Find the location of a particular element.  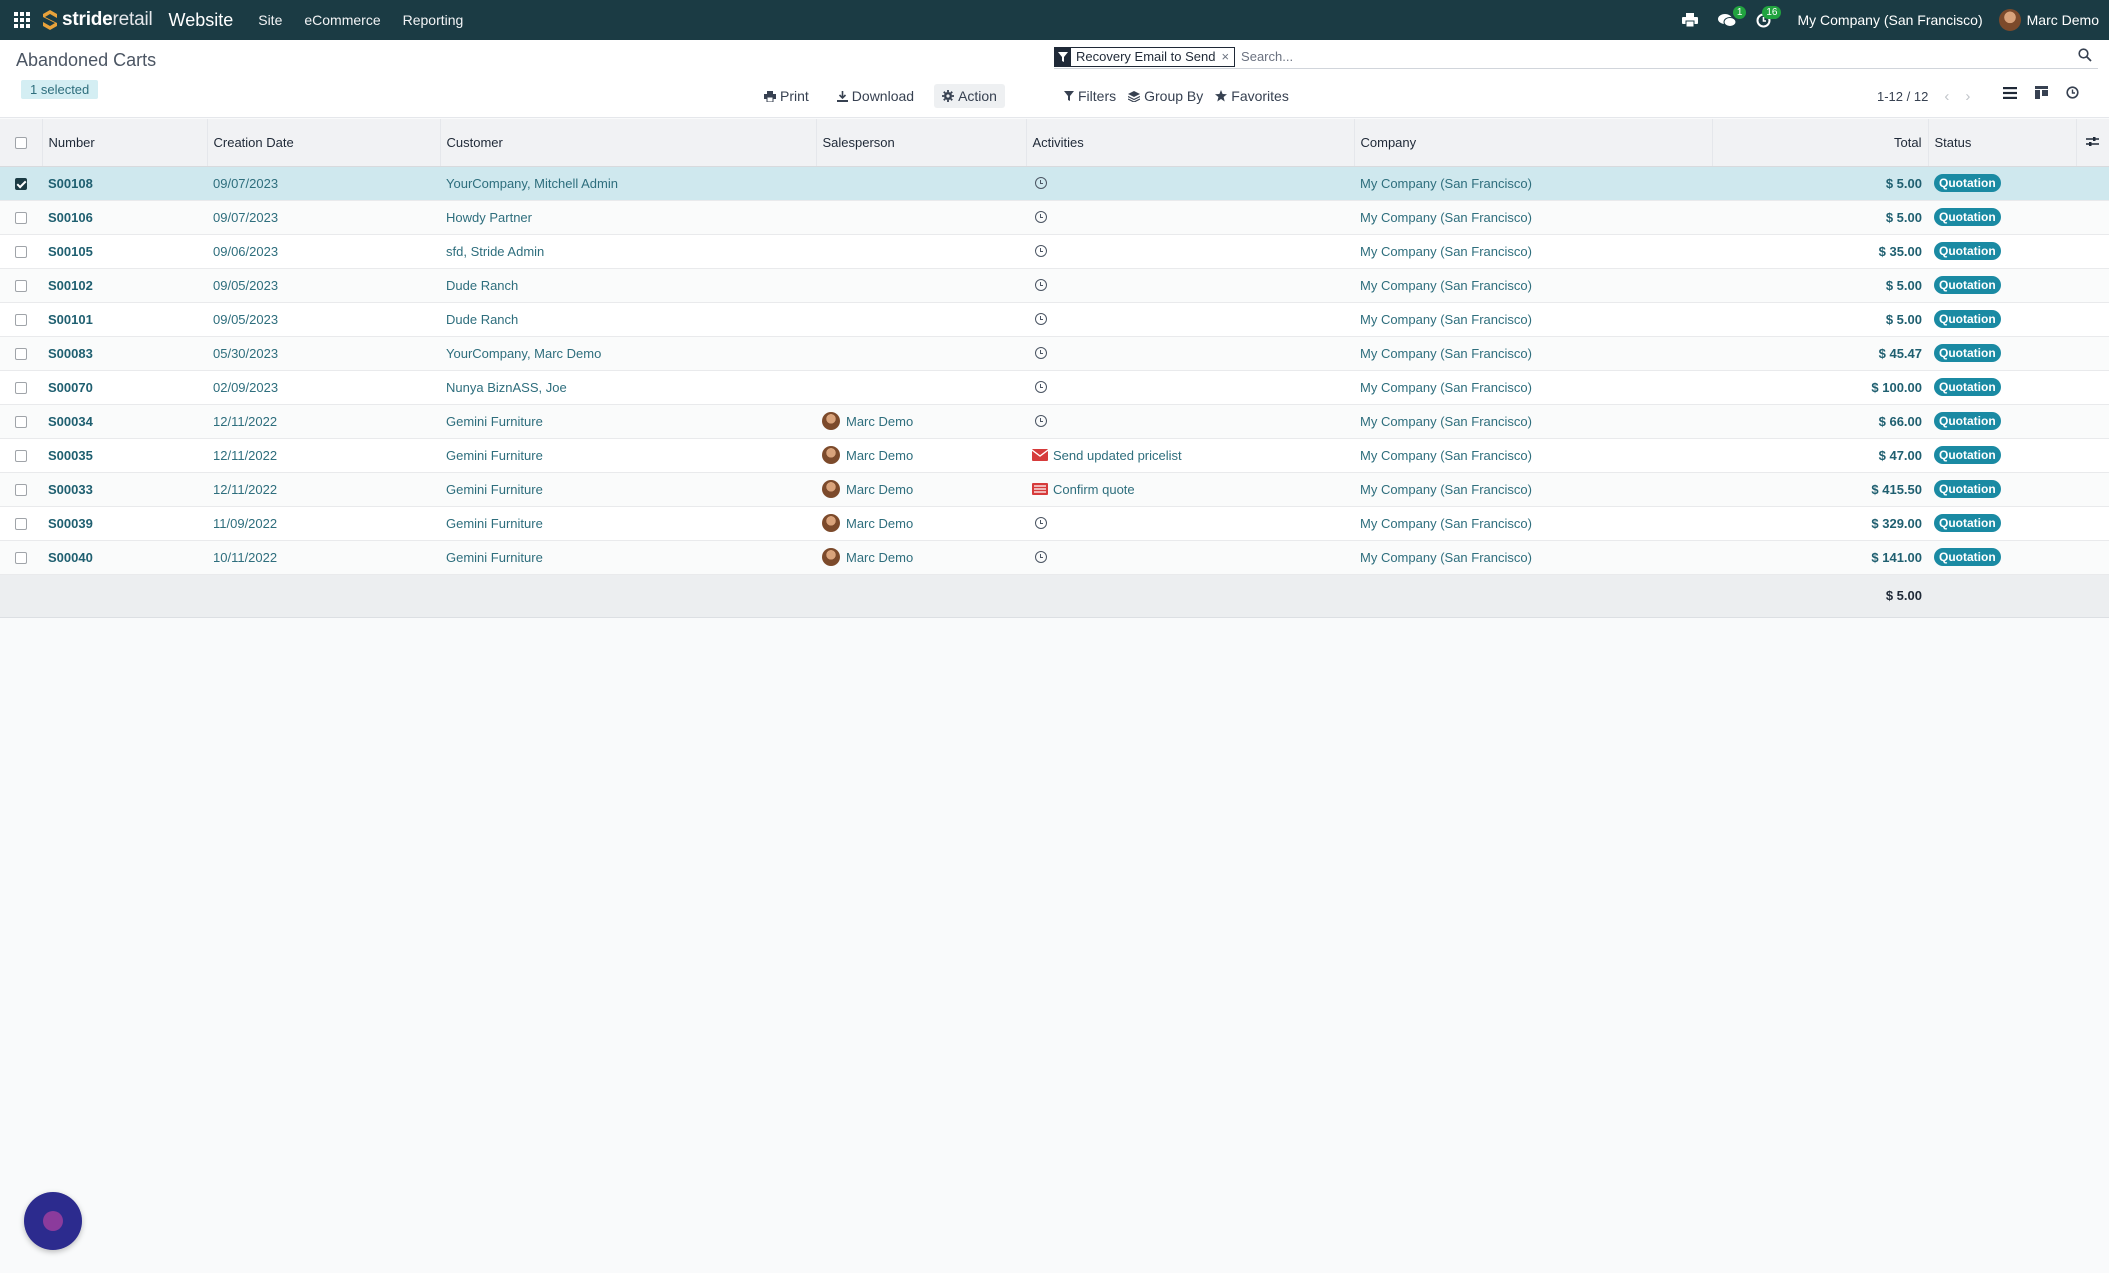

menu-item-site: Site is located at coordinates (270, 20).